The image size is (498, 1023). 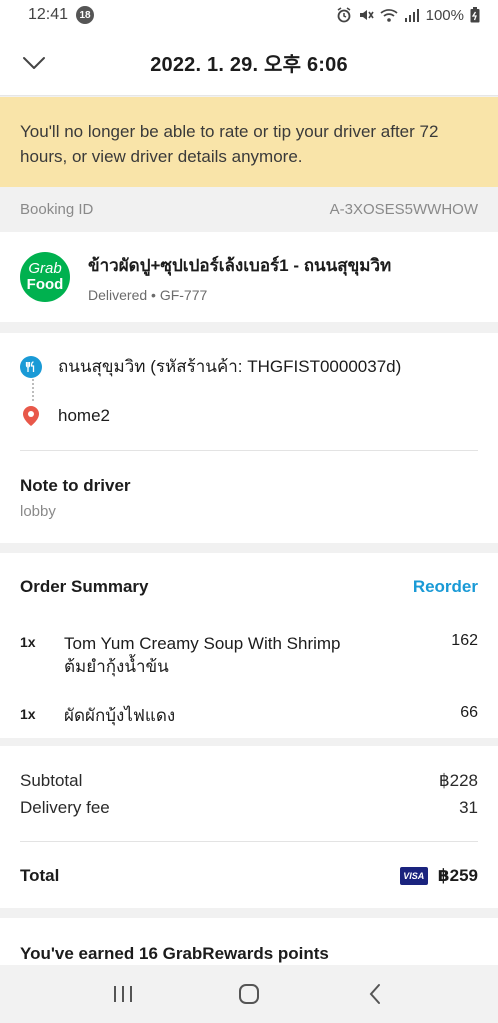 I want to click on battery-text: 100%, so click(x=444, y=15).